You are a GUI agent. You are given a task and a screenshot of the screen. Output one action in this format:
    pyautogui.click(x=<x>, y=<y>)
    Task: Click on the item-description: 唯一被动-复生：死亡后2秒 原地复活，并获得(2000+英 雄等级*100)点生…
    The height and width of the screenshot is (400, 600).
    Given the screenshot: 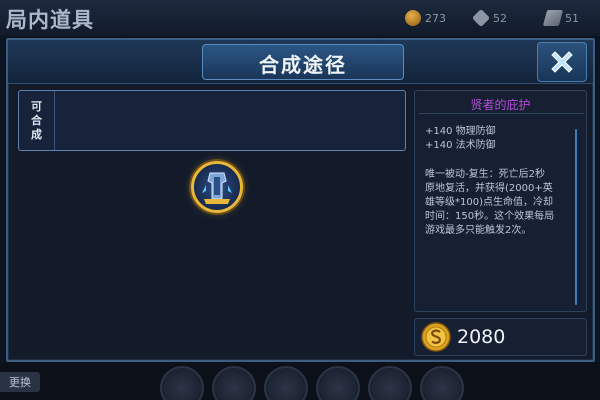 What is the action you would take?
    pyautogui.click(x=490, y=202)
    